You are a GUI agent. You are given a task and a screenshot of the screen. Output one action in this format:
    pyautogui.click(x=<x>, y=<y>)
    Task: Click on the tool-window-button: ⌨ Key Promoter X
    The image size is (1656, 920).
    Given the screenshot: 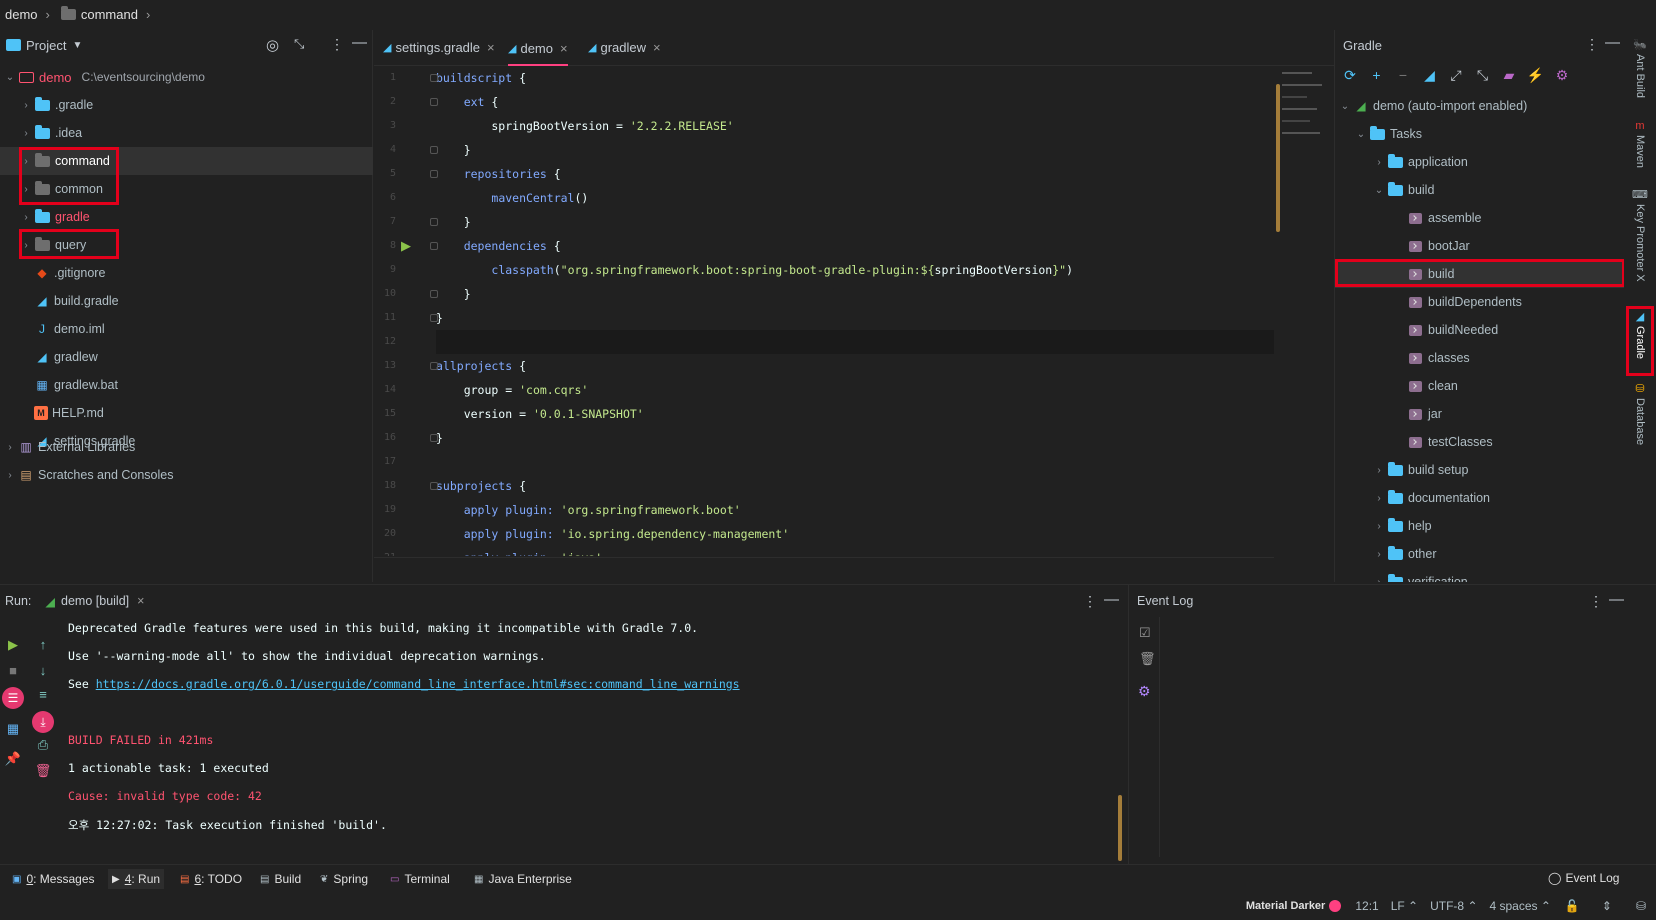 What is the action you would take?
    pyautogui.click(x=1640, y=235)
    